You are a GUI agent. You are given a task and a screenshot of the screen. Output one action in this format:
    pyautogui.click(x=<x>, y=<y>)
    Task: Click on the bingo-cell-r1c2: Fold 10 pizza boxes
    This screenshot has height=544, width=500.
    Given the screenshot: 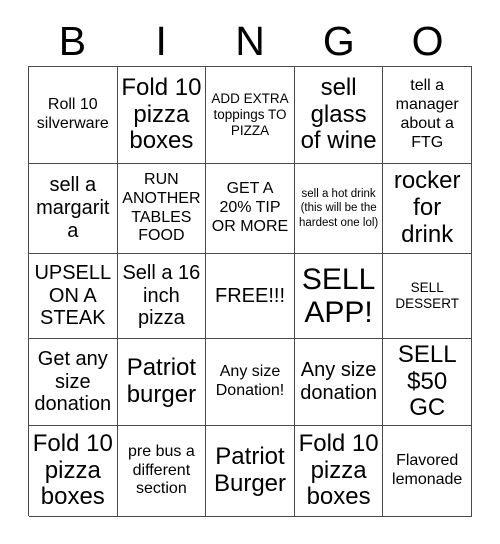 What is the action you would take?
    pyautogui.click(x=162, y=115)
    